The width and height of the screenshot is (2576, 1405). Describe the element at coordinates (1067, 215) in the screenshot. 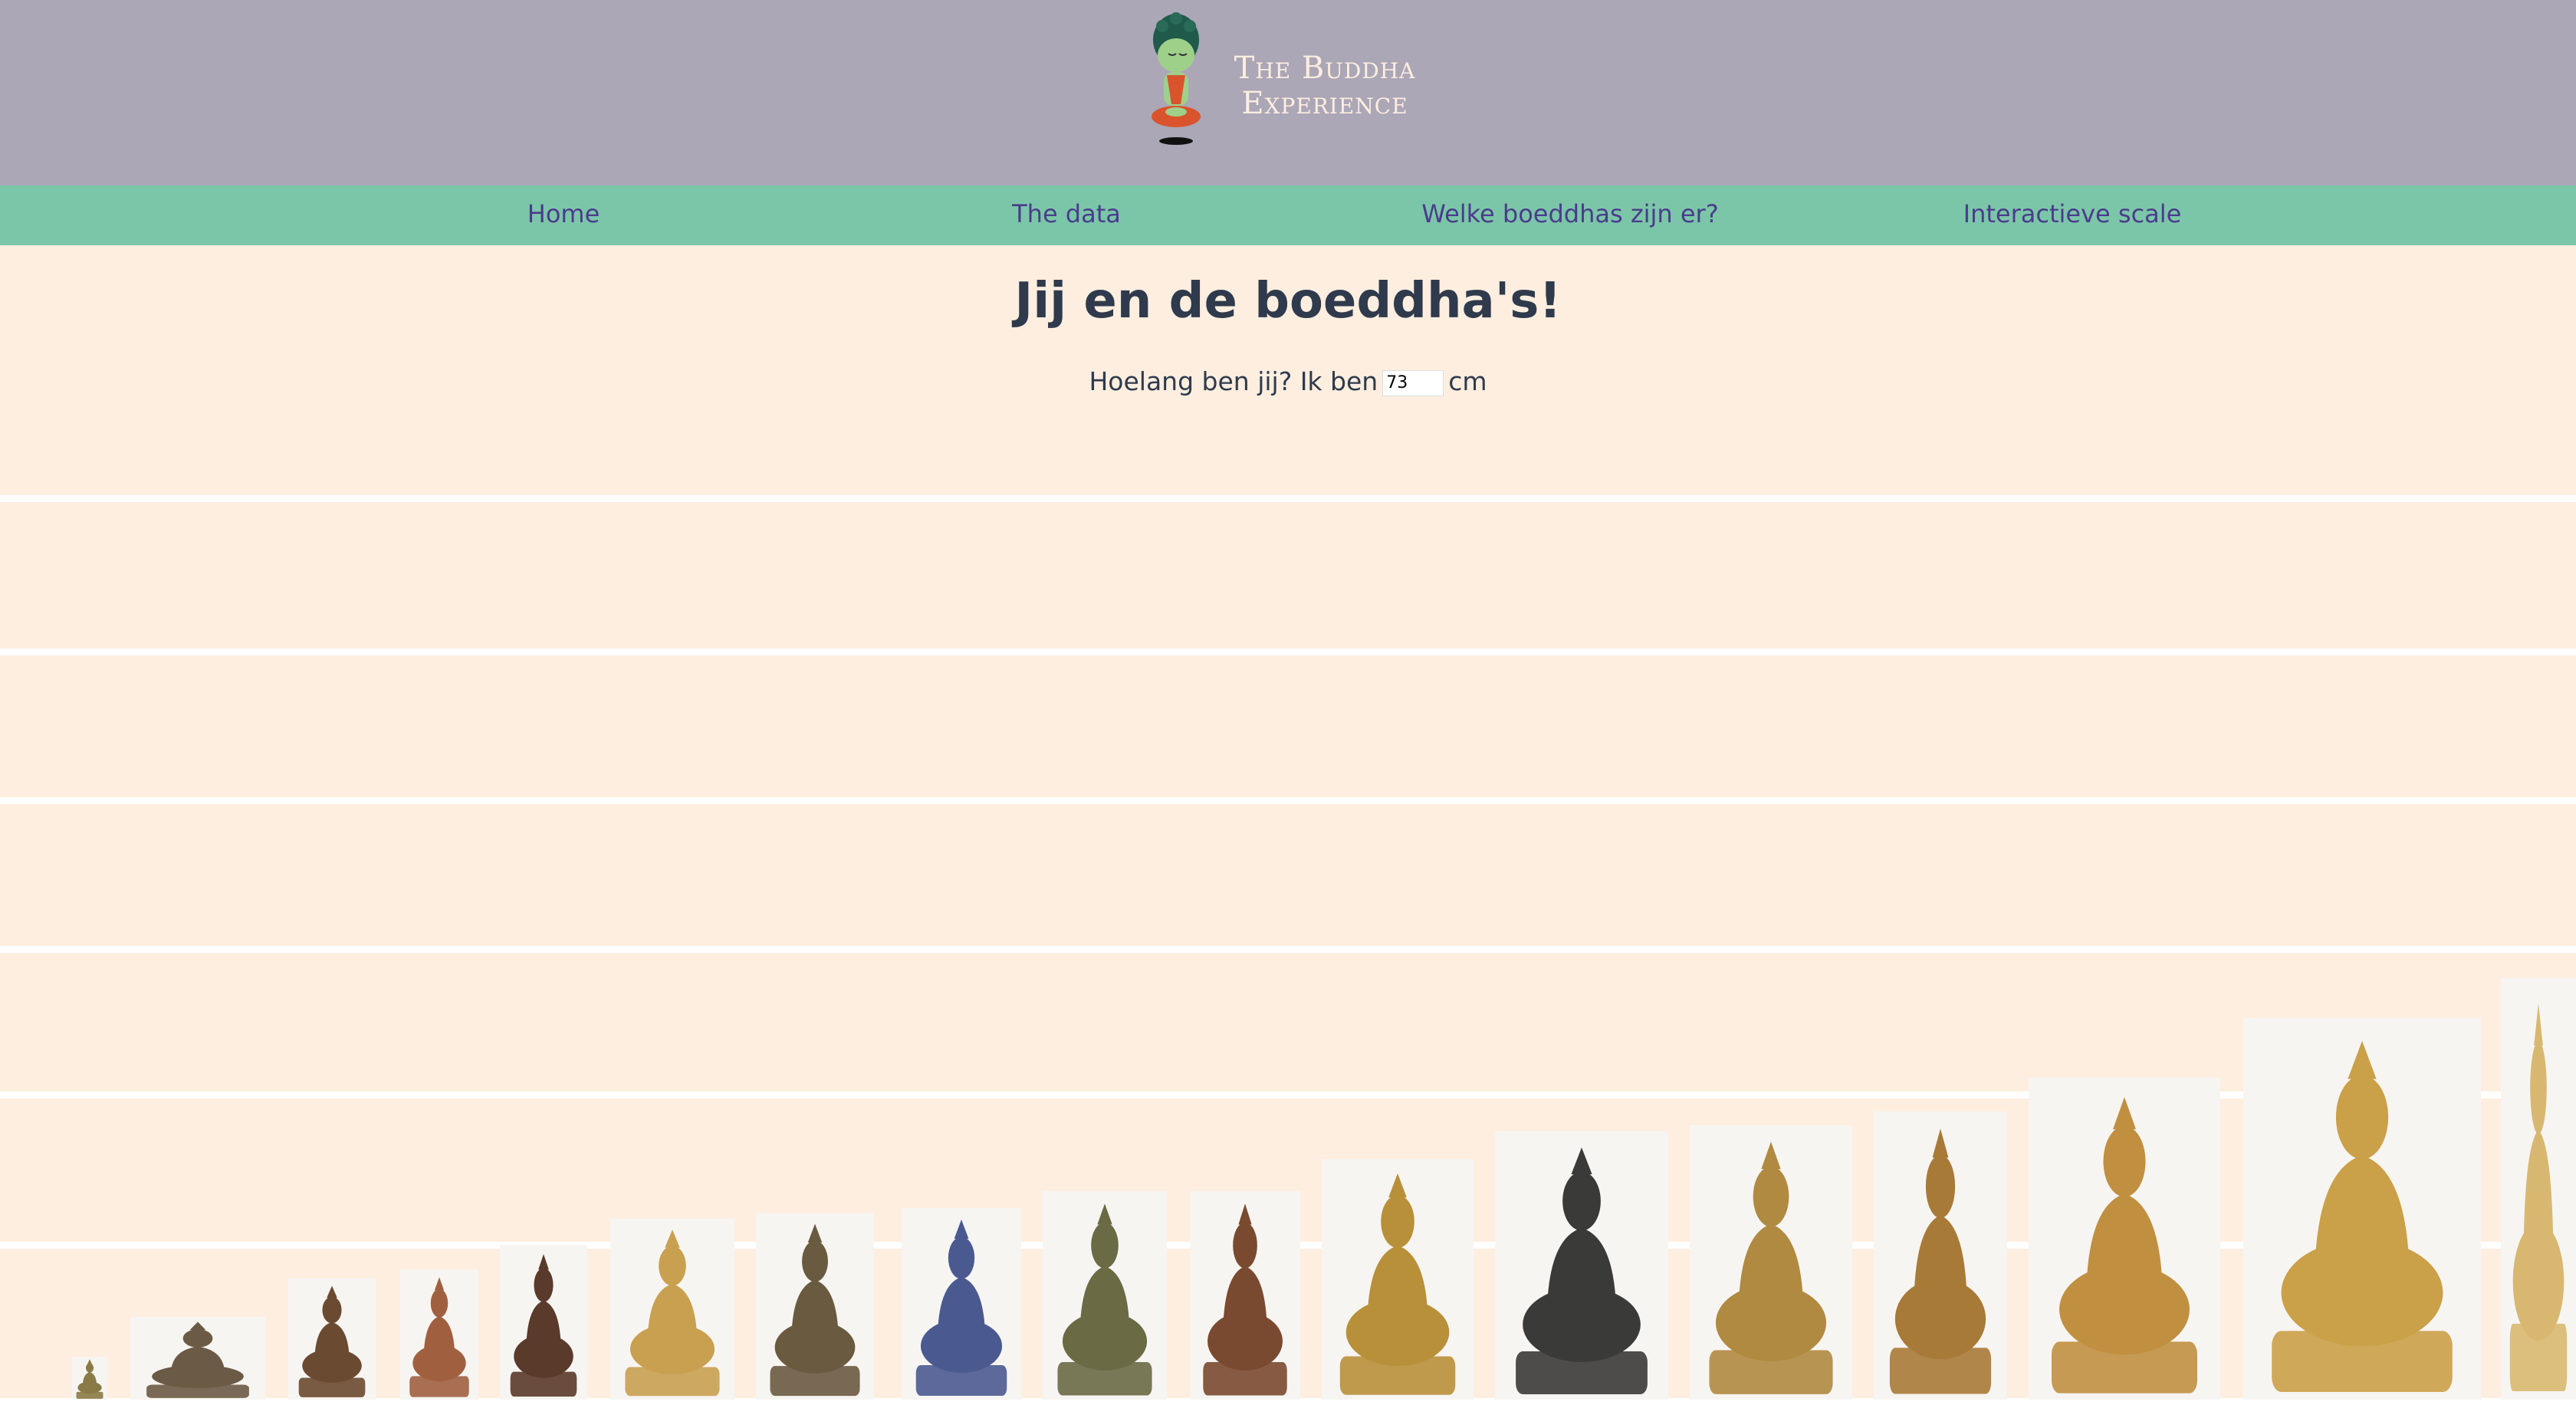

I see `nav-item-the-data: The data` at that location.